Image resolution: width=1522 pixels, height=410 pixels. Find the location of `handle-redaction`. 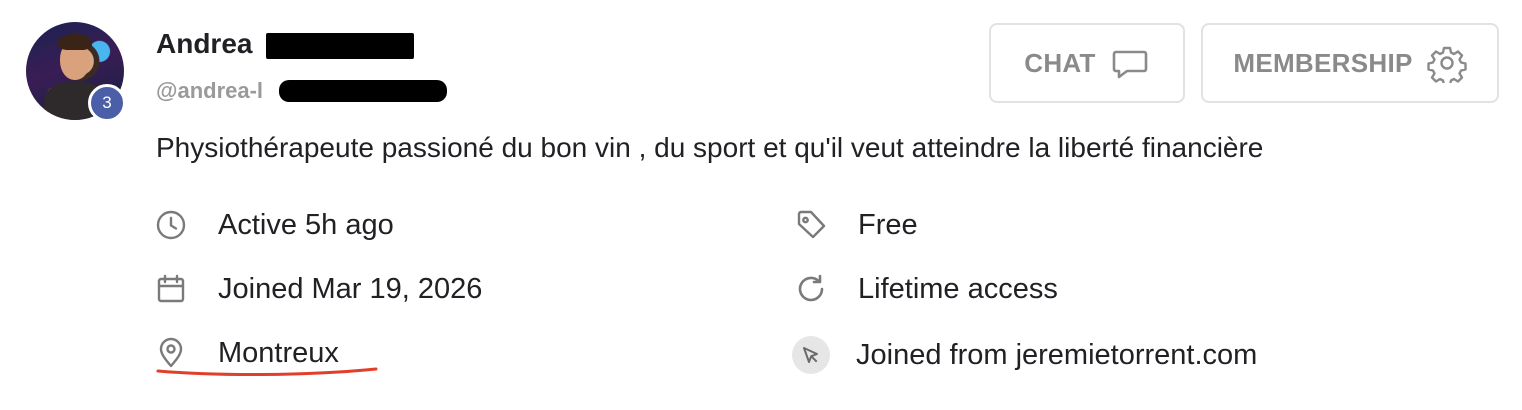

handle-redaction is located at coordinates (363, 91).